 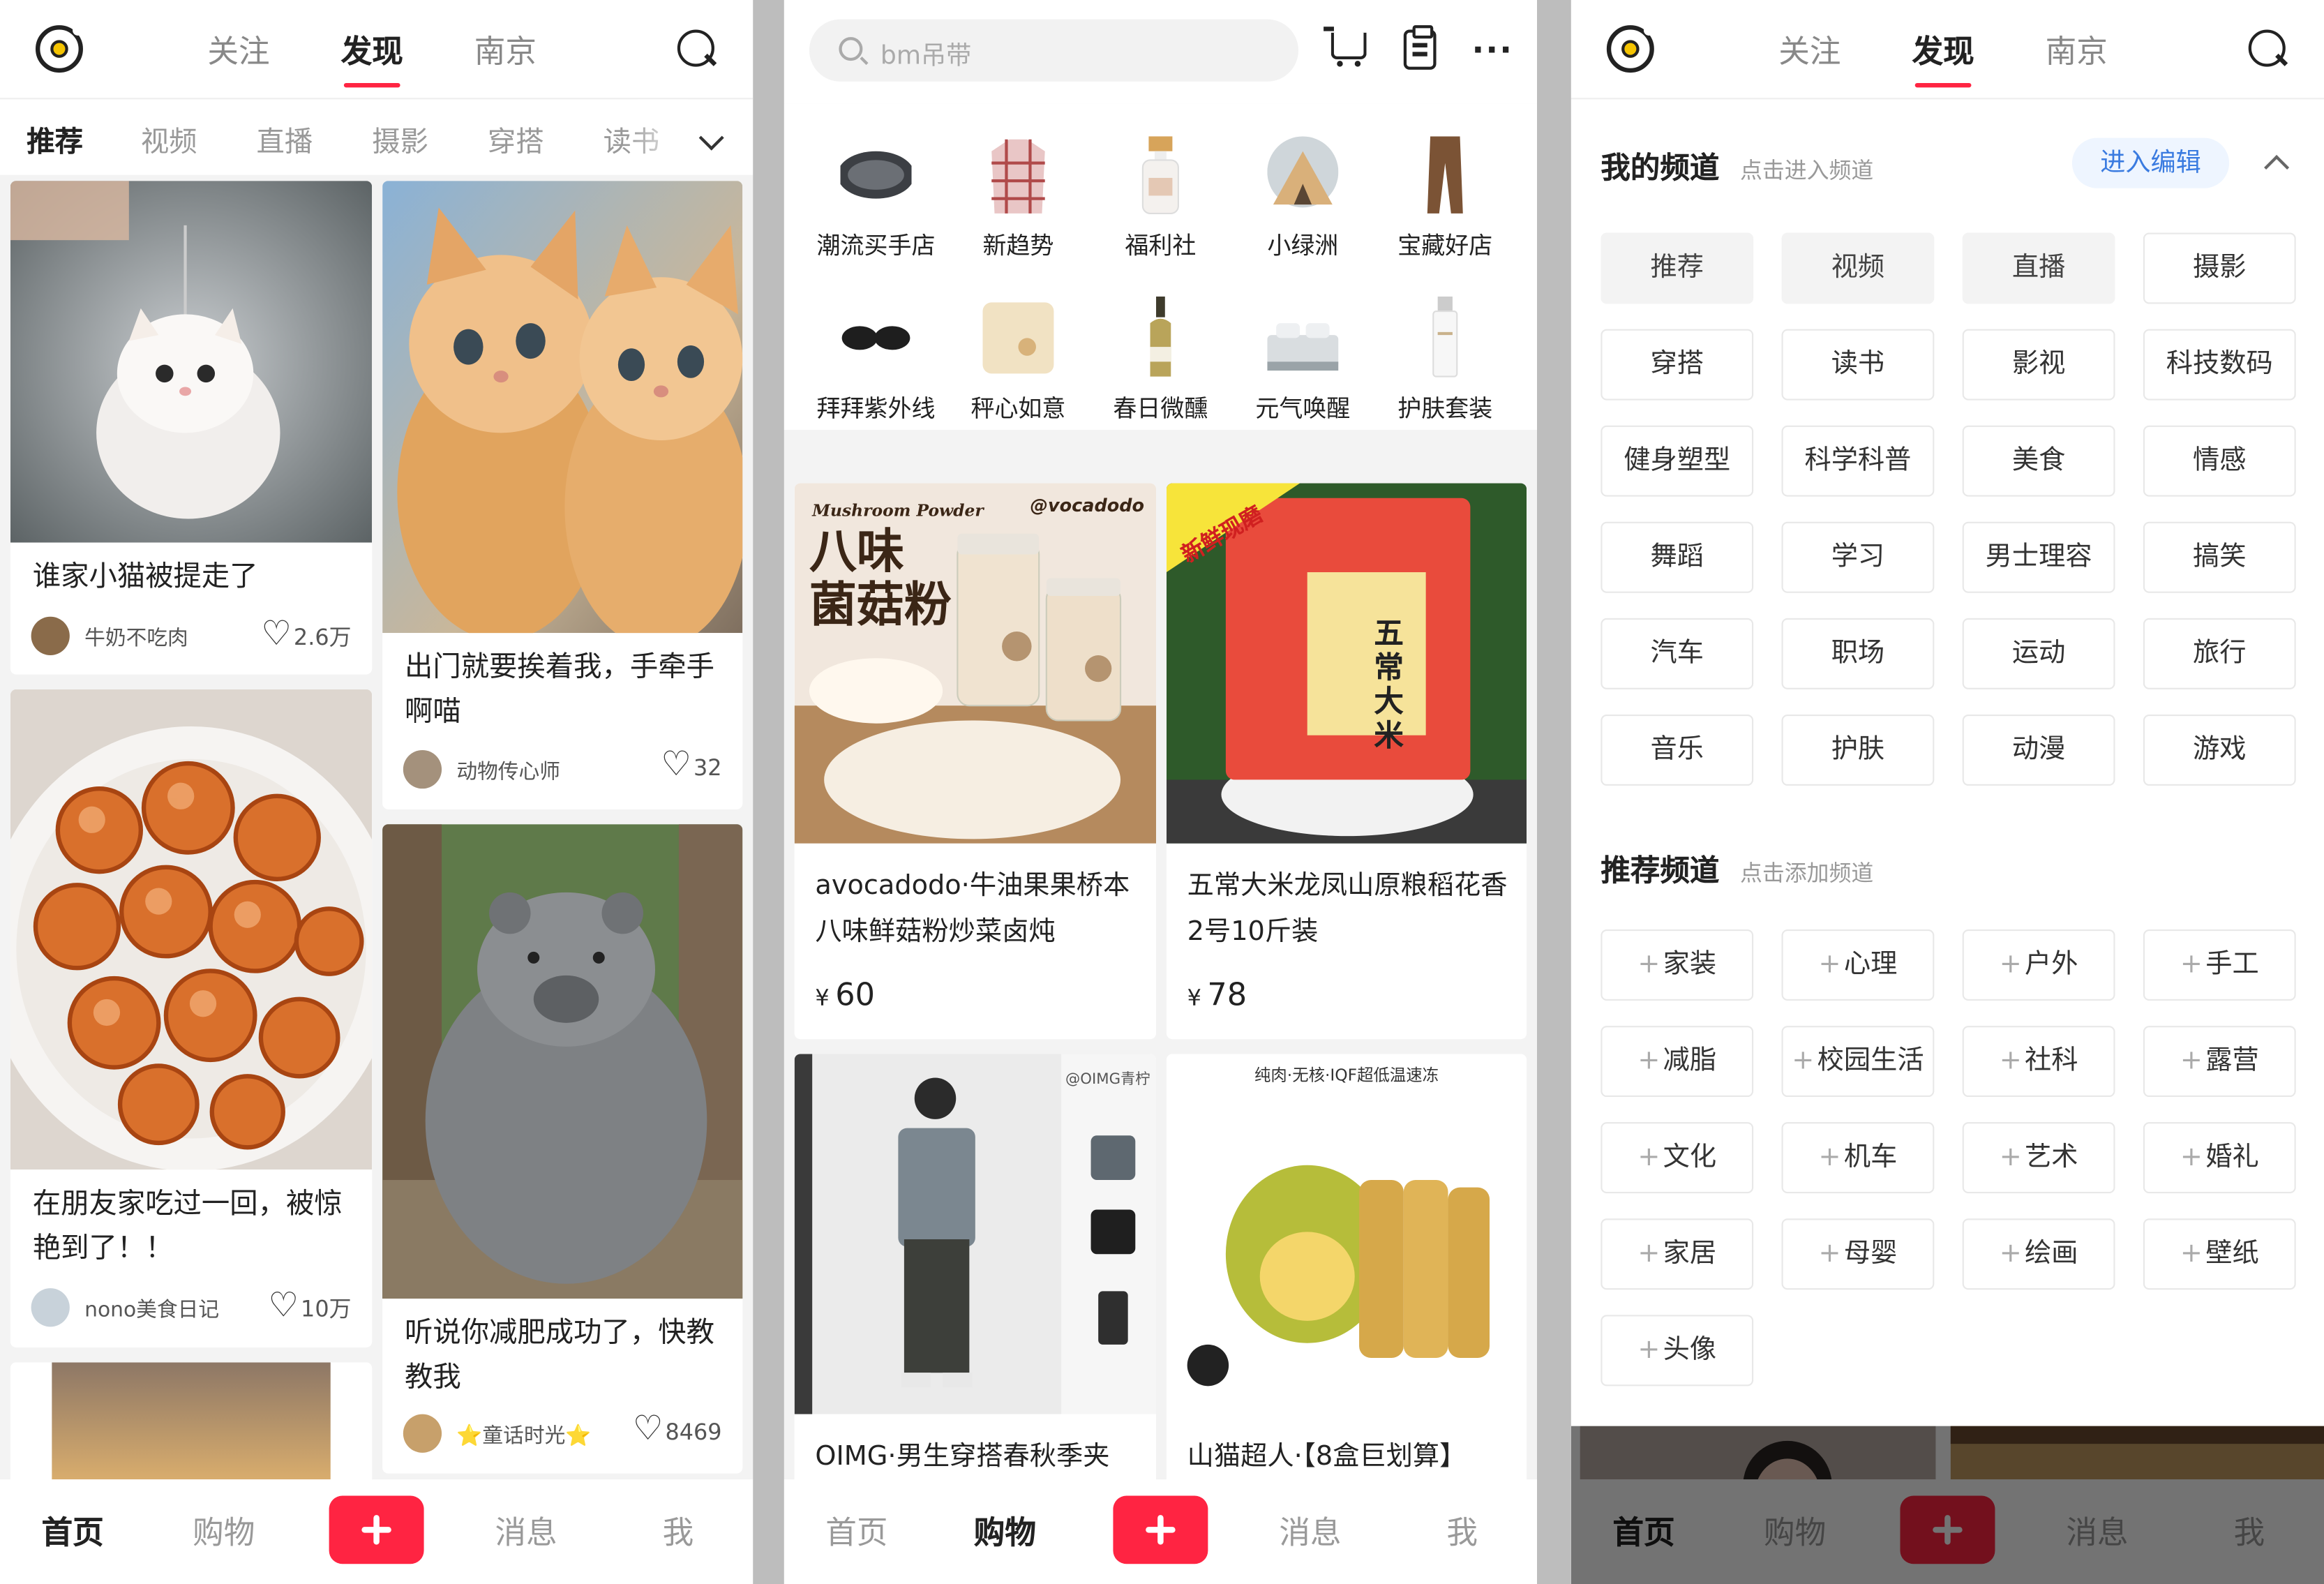 What do you see at coordinates (1677, 750) in the screenshot?
I see `channel-tag: 音乐` at bounding box center [1677, 750].